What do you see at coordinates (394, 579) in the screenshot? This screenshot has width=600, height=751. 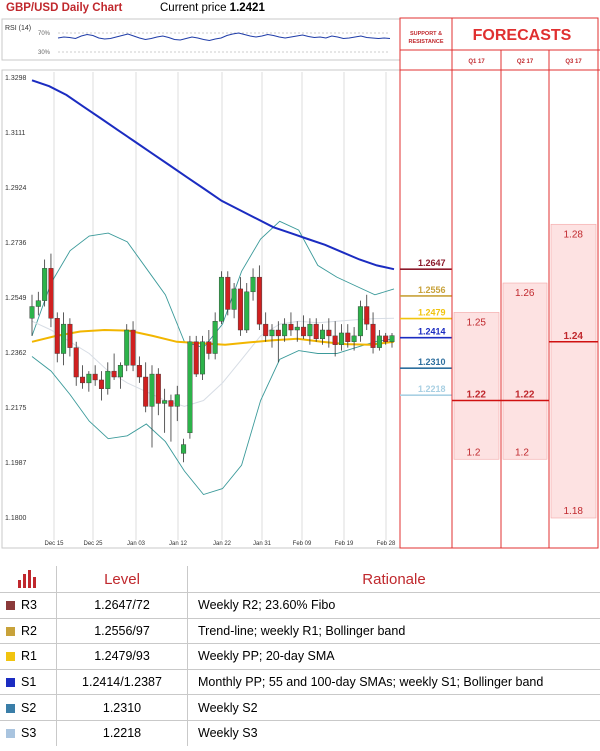 I see `rationale-header: Rationale` at bounding box center [394, 579].